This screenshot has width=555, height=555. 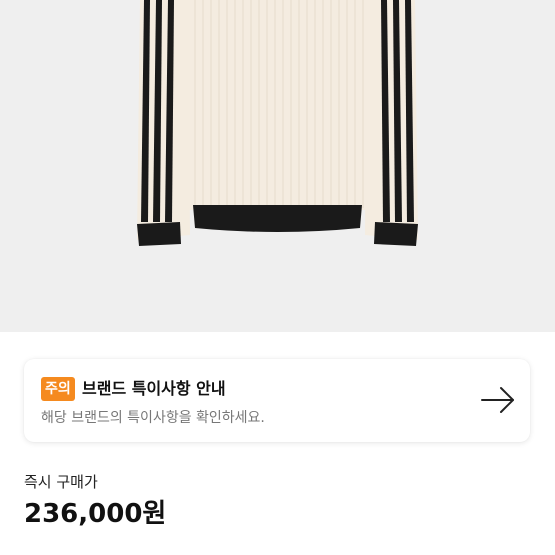 I want to click on notice-description: 해당 브랜드의 특이사항을 확인하세요., so click(x=153, y=418).